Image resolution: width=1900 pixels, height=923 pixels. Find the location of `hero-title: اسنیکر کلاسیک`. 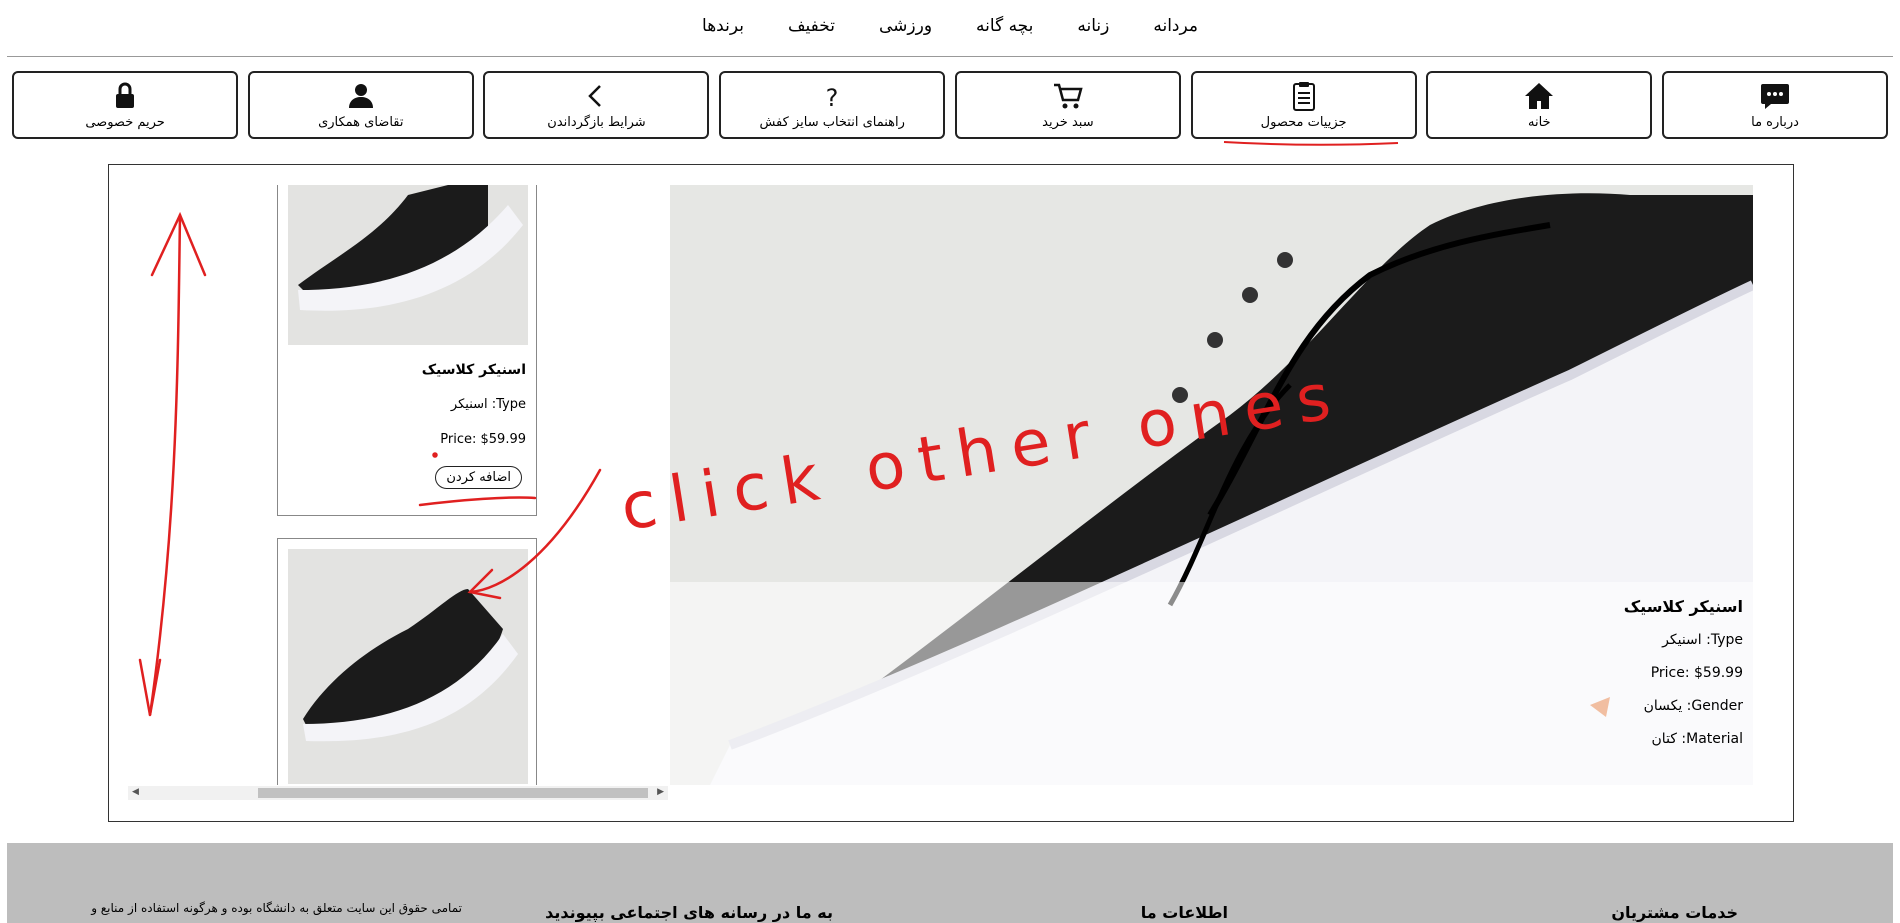

hero-title: اسنیکر کلاسیک is located at coordinates (1683, 606).